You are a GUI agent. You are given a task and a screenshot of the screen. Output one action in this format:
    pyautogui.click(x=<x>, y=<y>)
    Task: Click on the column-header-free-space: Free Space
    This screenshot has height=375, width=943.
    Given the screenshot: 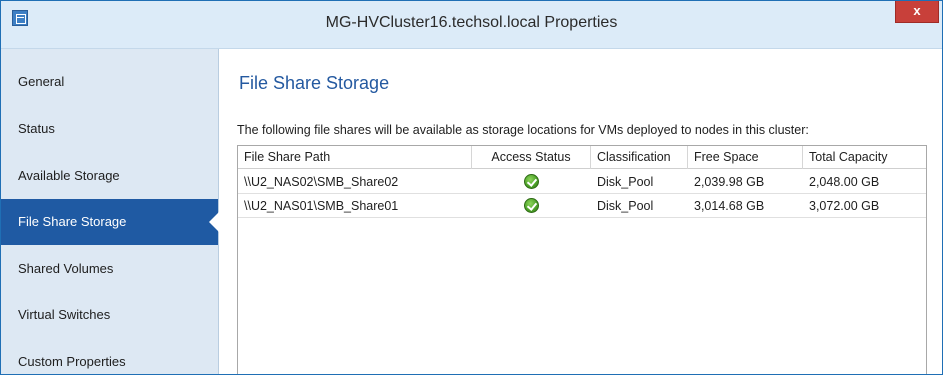 What is the action you would take?
    pyautogui.click(x=745, y=157)
    